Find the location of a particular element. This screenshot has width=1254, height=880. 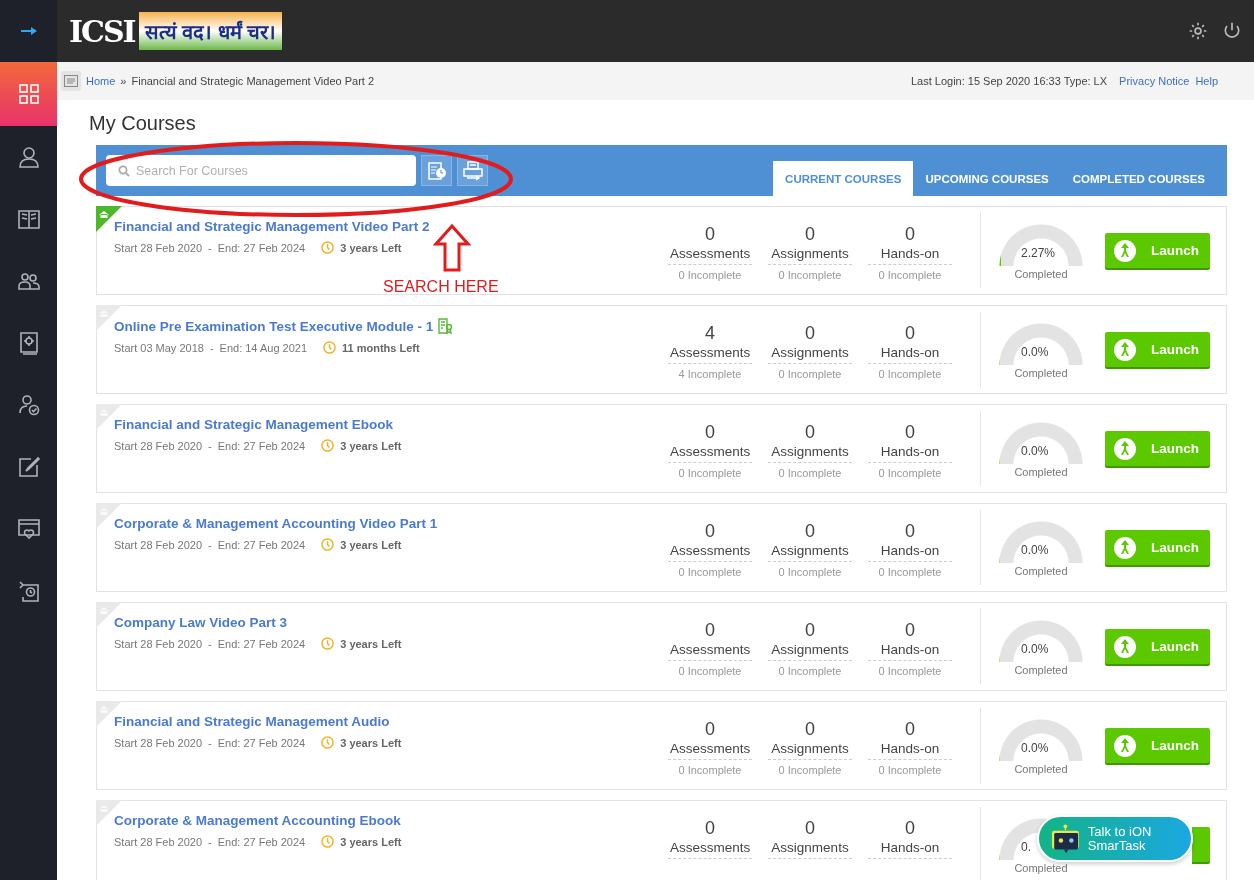

header-link: Privacy Notice is located at coordinates (1154, 81).